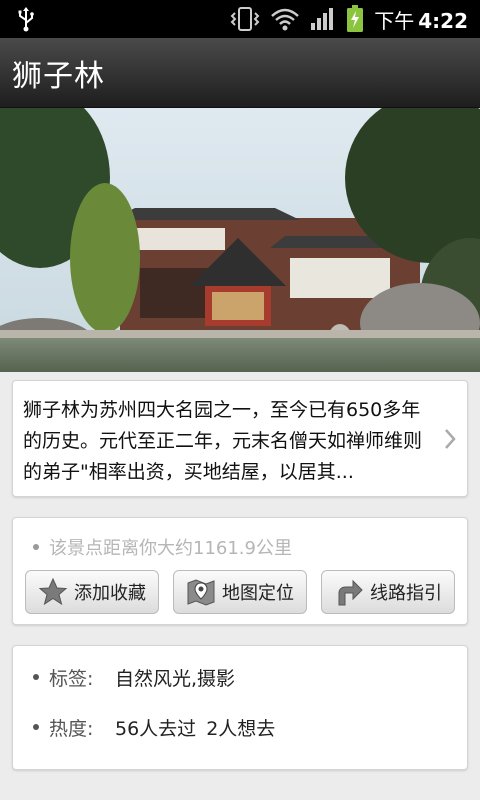 The image size is (480, 800). I want to click on add-favorite-button: 添加收藏, so click(92, 592).